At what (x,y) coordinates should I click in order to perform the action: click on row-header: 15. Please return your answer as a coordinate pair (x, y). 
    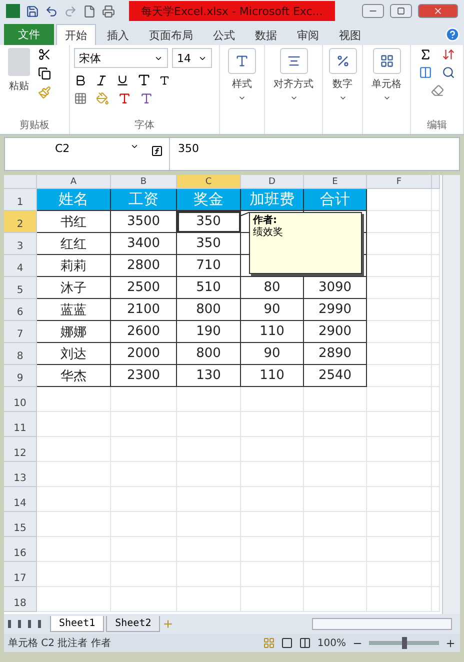
    Looking at the image, I should click on (20, 524).